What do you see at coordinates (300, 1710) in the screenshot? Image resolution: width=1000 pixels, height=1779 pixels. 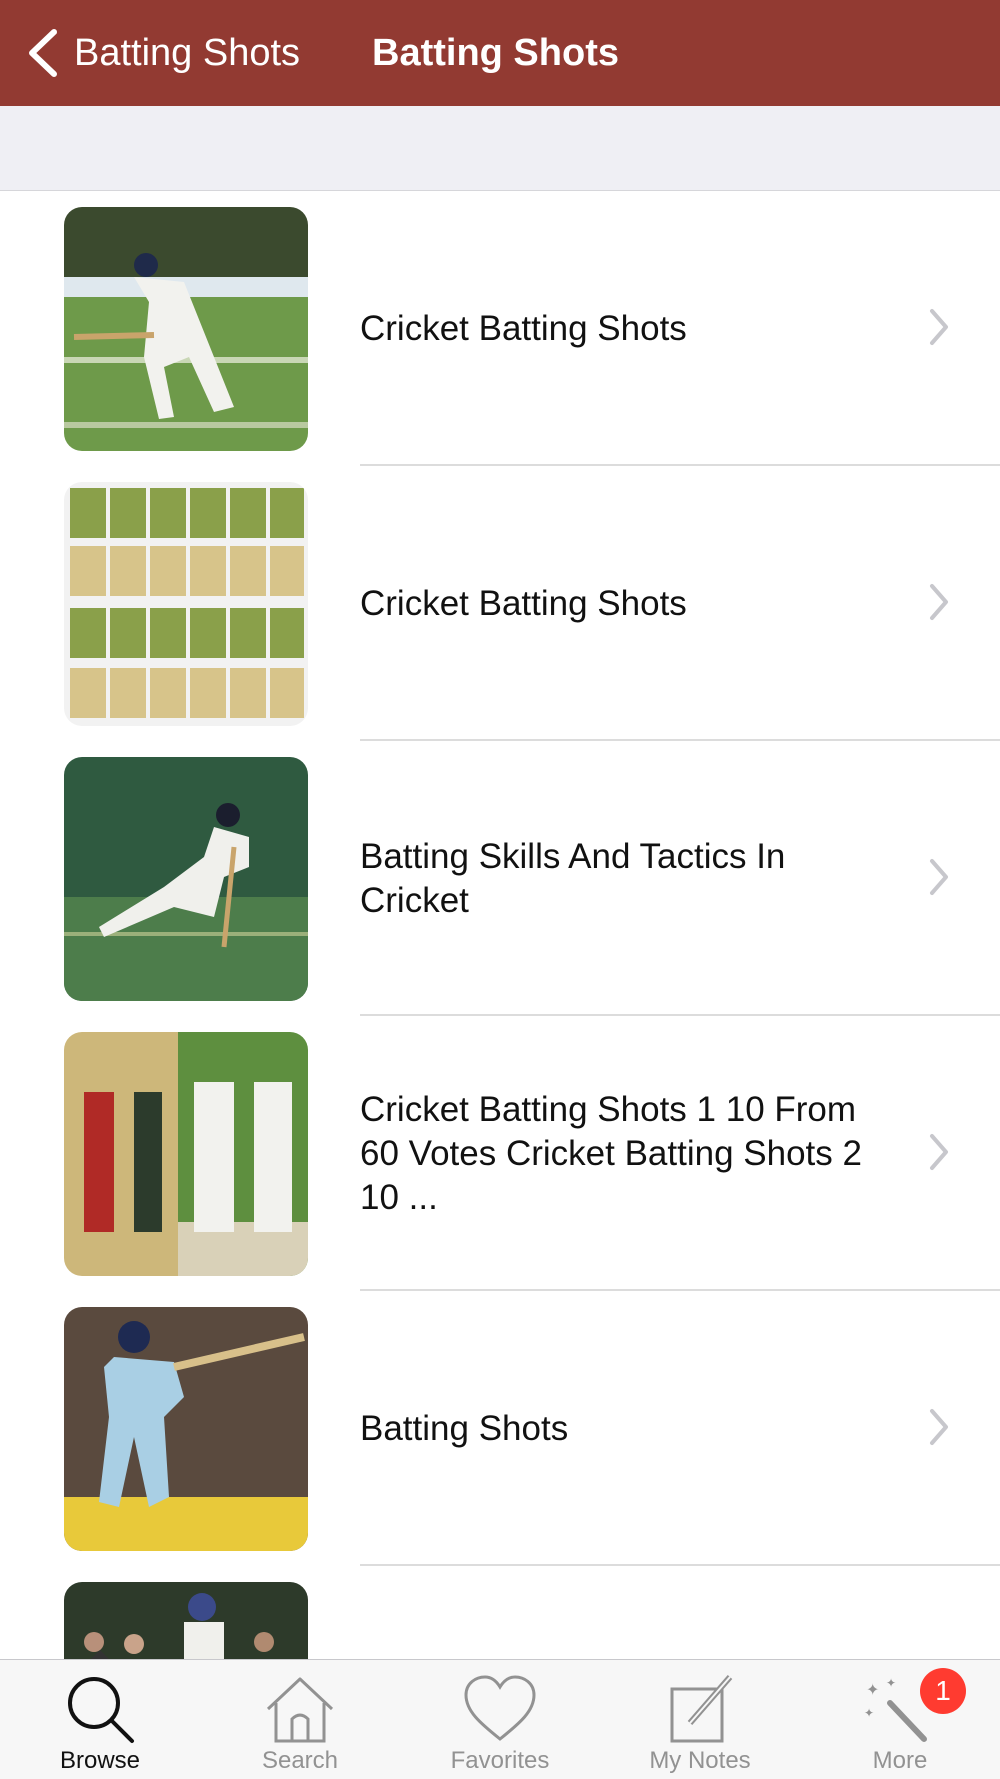 I see `home-icon` at bounding box center [300, 1710].